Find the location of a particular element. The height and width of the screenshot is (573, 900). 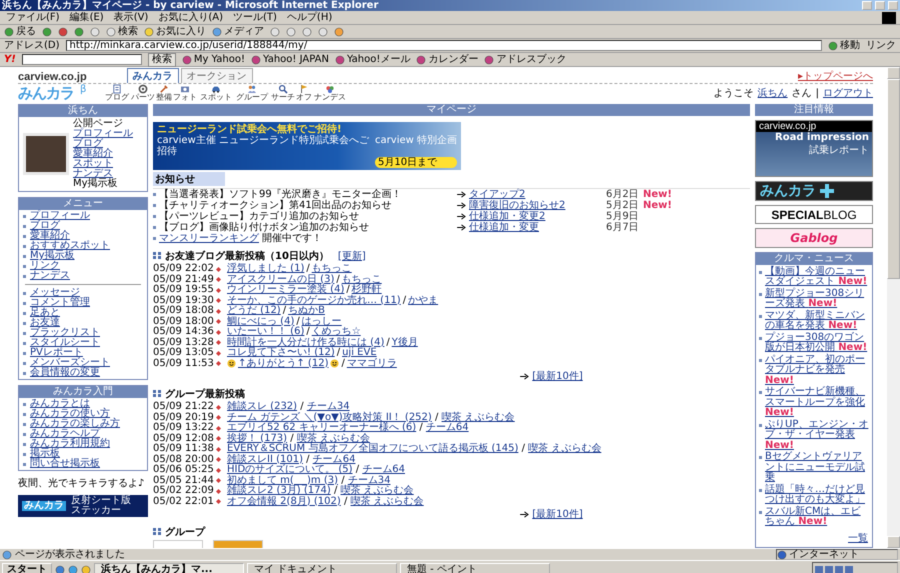

go-button: 移動 is located at coordinates (850, 46).